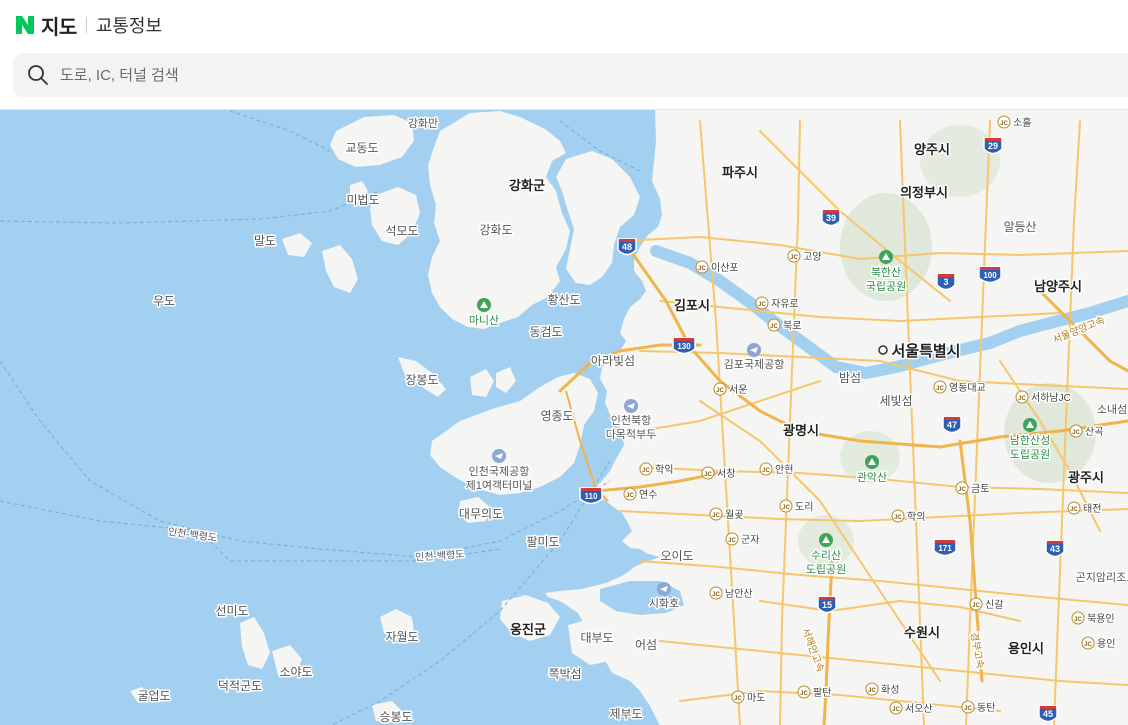 This screenshot has height=725, width=1128. Describe the element at coordinates (740, 172) in the screenshot. I see `place-paju-si: 파주시` at that location.